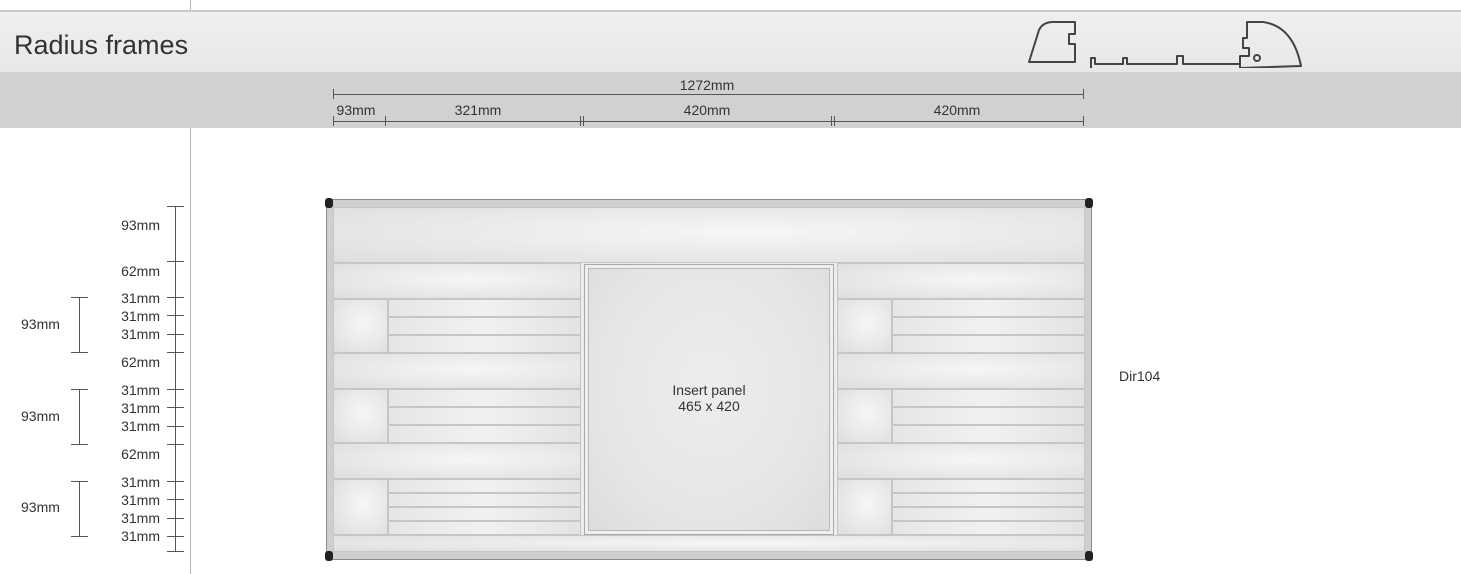  I want to click on segment-width-label: 93mm, so click(356, 110).